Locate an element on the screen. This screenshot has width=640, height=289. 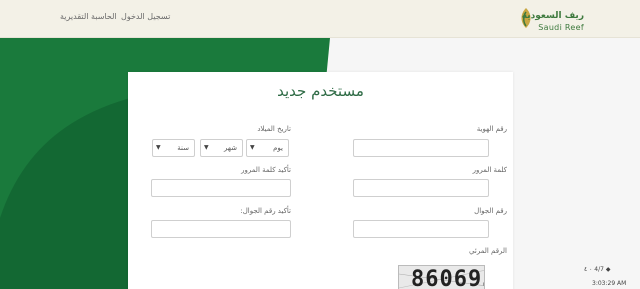
birth-day-value: يوم is located at coordinates (278, 148).